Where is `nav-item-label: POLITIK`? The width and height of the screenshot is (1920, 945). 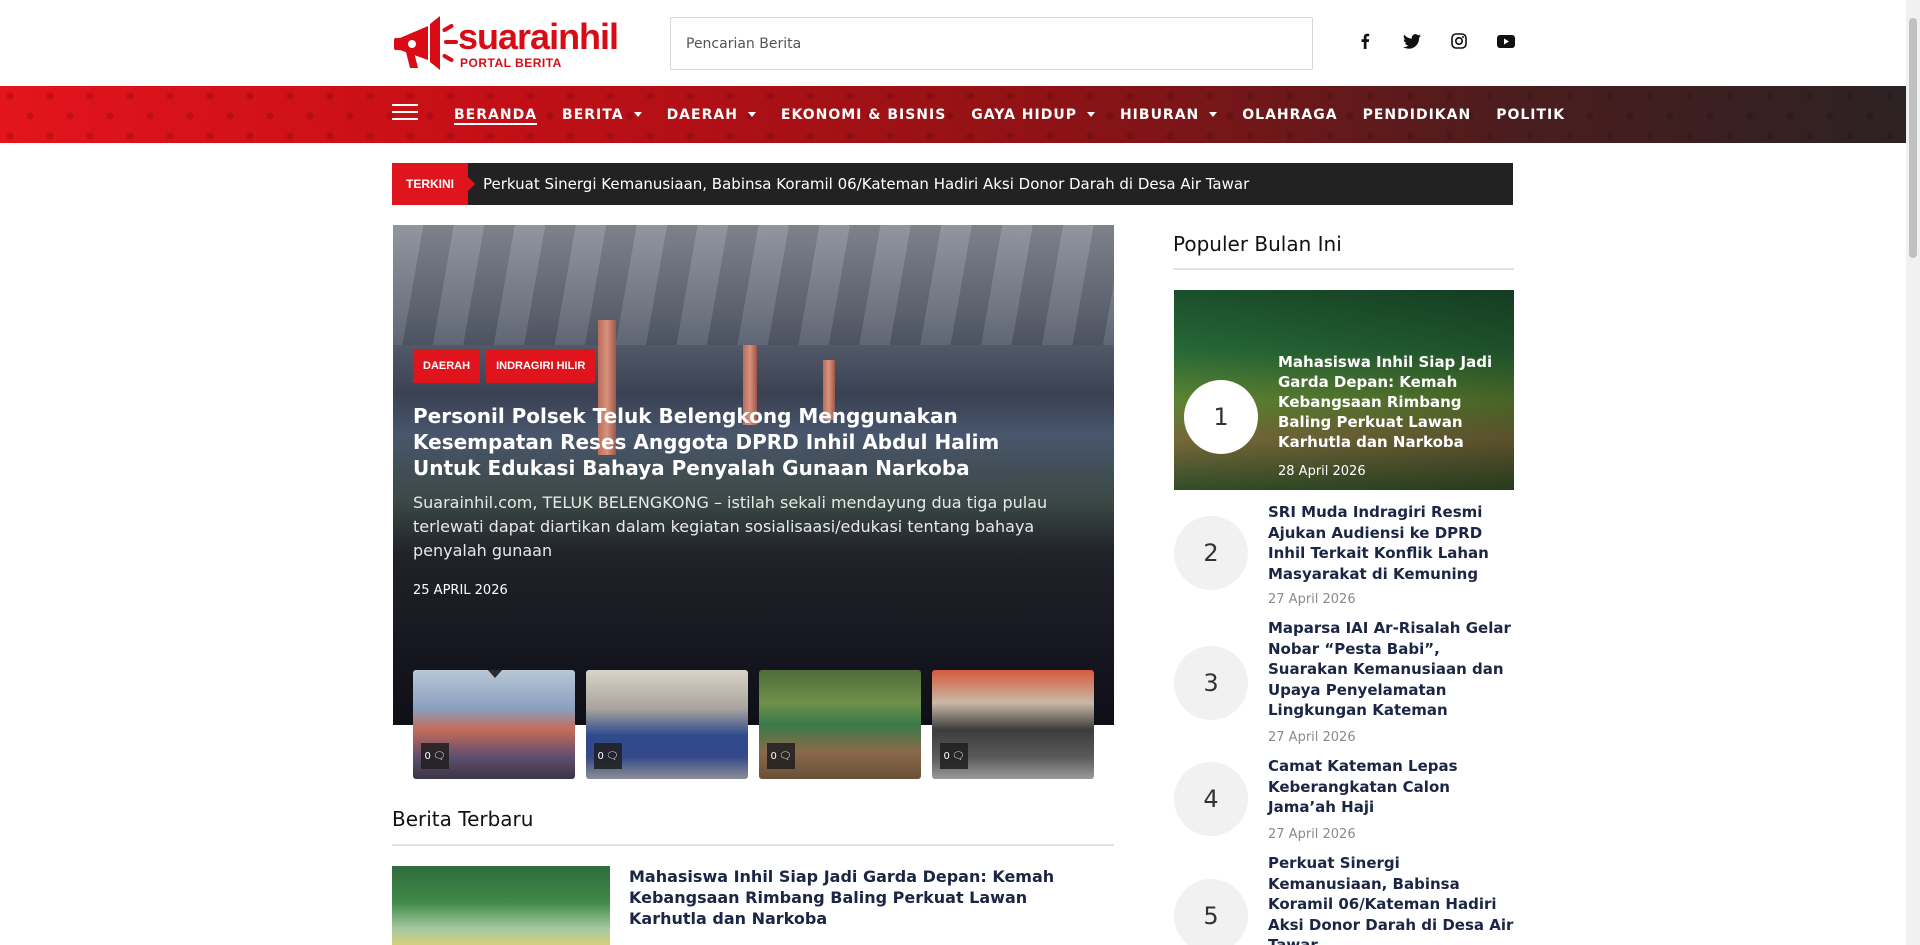 nav-item-label: POLITIK is located at coordinates (1531, 114).